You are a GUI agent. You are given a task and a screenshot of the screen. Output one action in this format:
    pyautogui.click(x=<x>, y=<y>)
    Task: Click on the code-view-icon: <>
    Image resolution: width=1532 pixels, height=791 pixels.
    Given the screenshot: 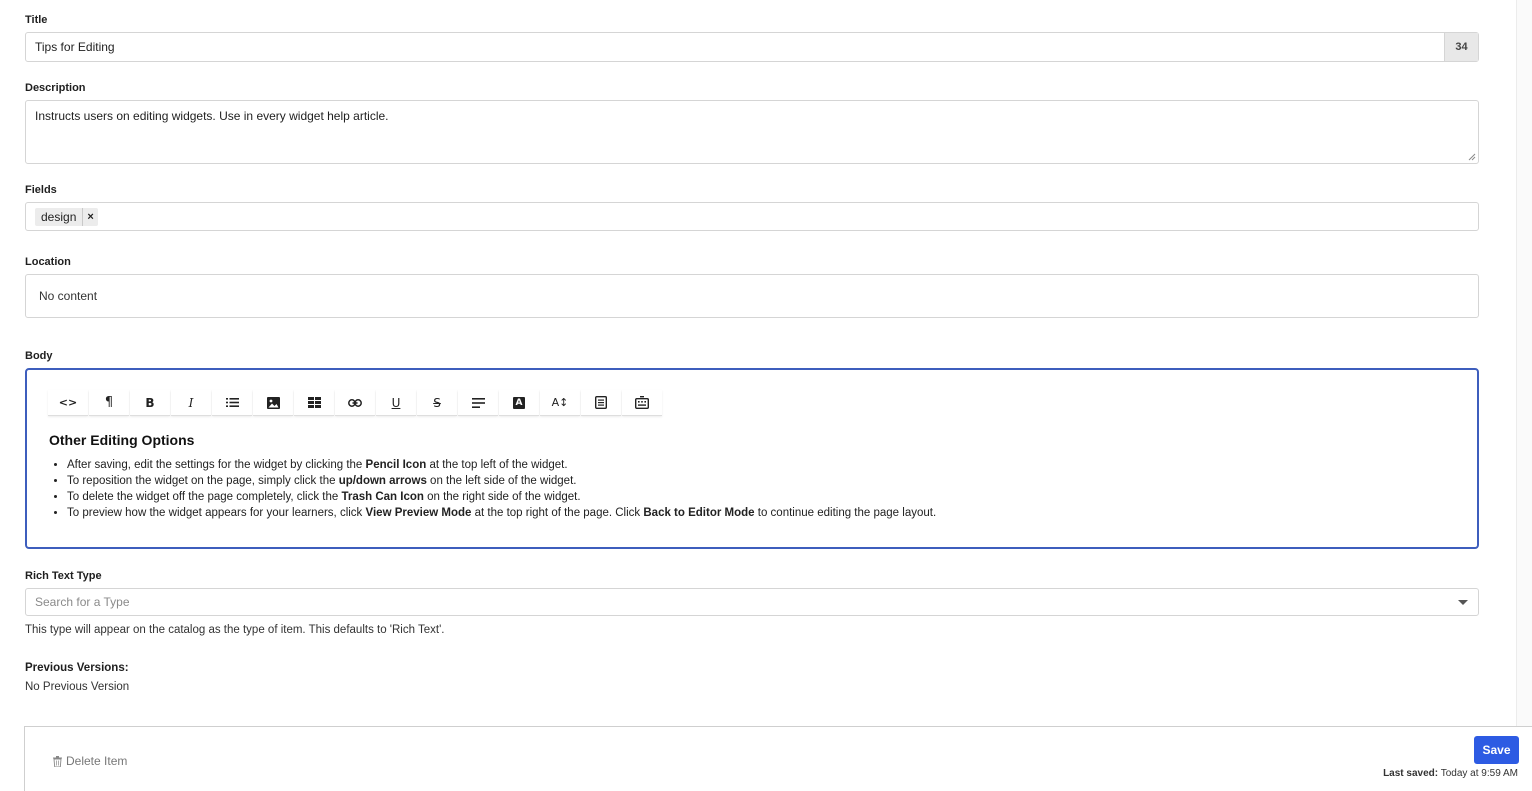 What is the action you would take?
    pyautogui.click(x=68, y=402)
    